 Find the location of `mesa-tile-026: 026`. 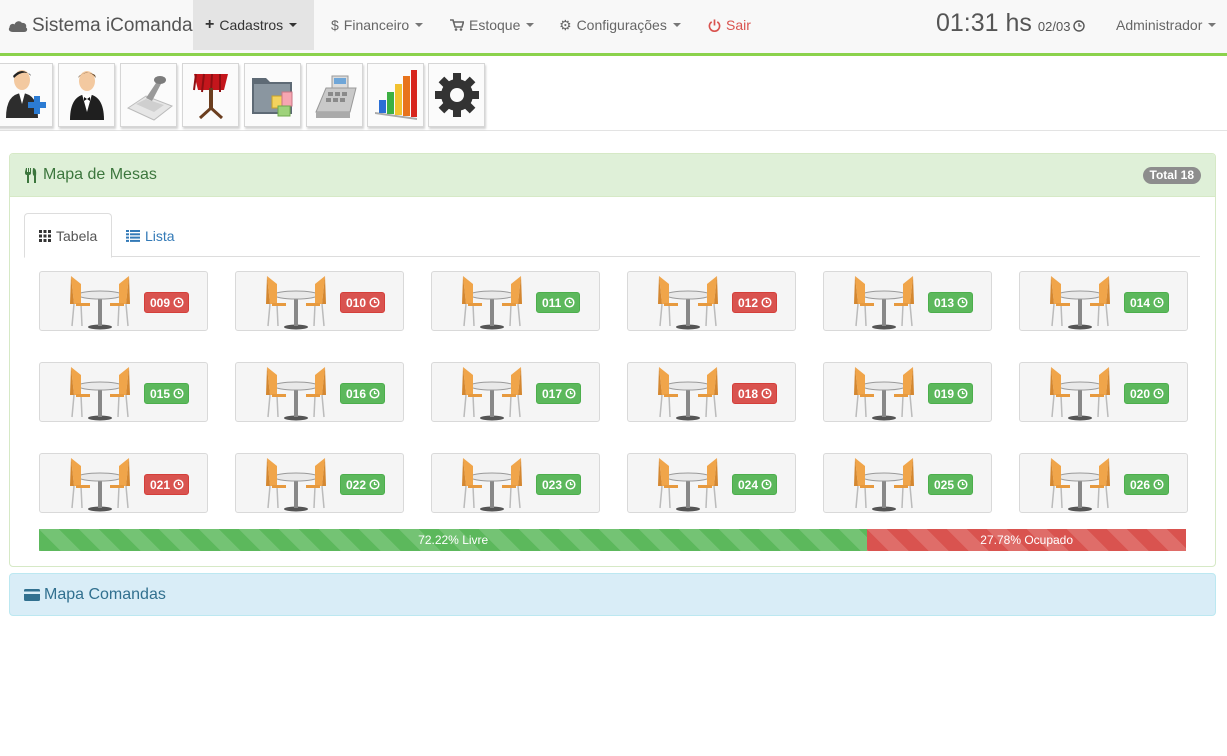

mesa-tile-026: 026 is located at coordinates (1103, 483).